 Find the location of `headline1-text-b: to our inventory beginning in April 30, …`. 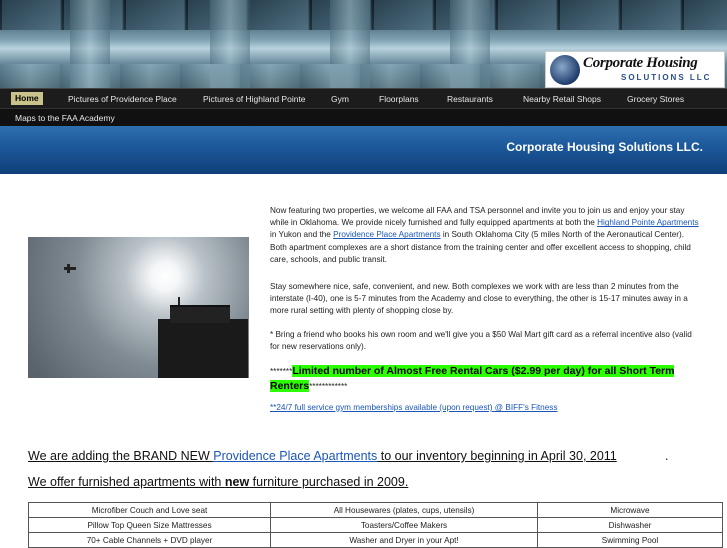

headline1-text-b: to our inventory beginning in April 30, … is located at coordinates (497, 456).